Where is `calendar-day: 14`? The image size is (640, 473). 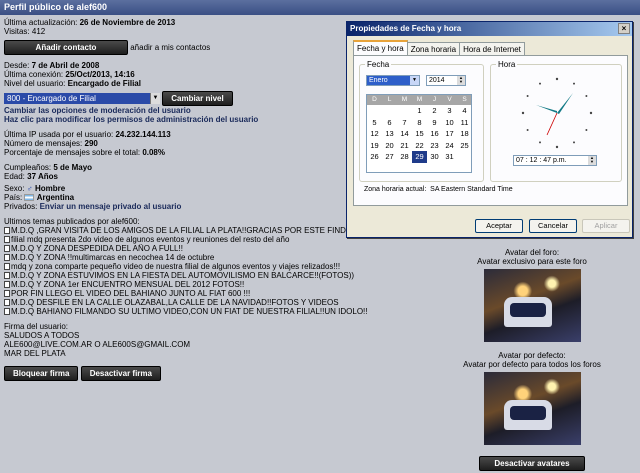
calendar-day: 14 is located at coordinates (404, 134).